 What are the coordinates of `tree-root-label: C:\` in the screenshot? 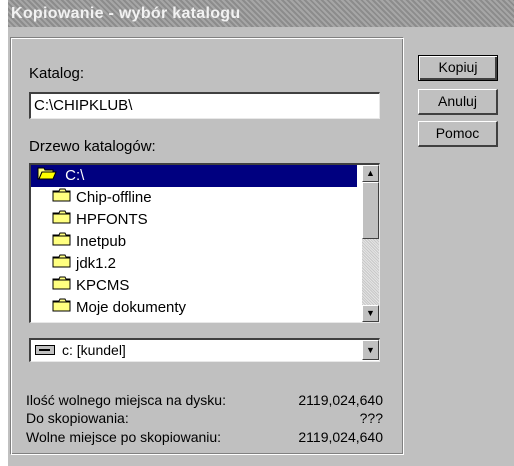 It's located at (75, 175).